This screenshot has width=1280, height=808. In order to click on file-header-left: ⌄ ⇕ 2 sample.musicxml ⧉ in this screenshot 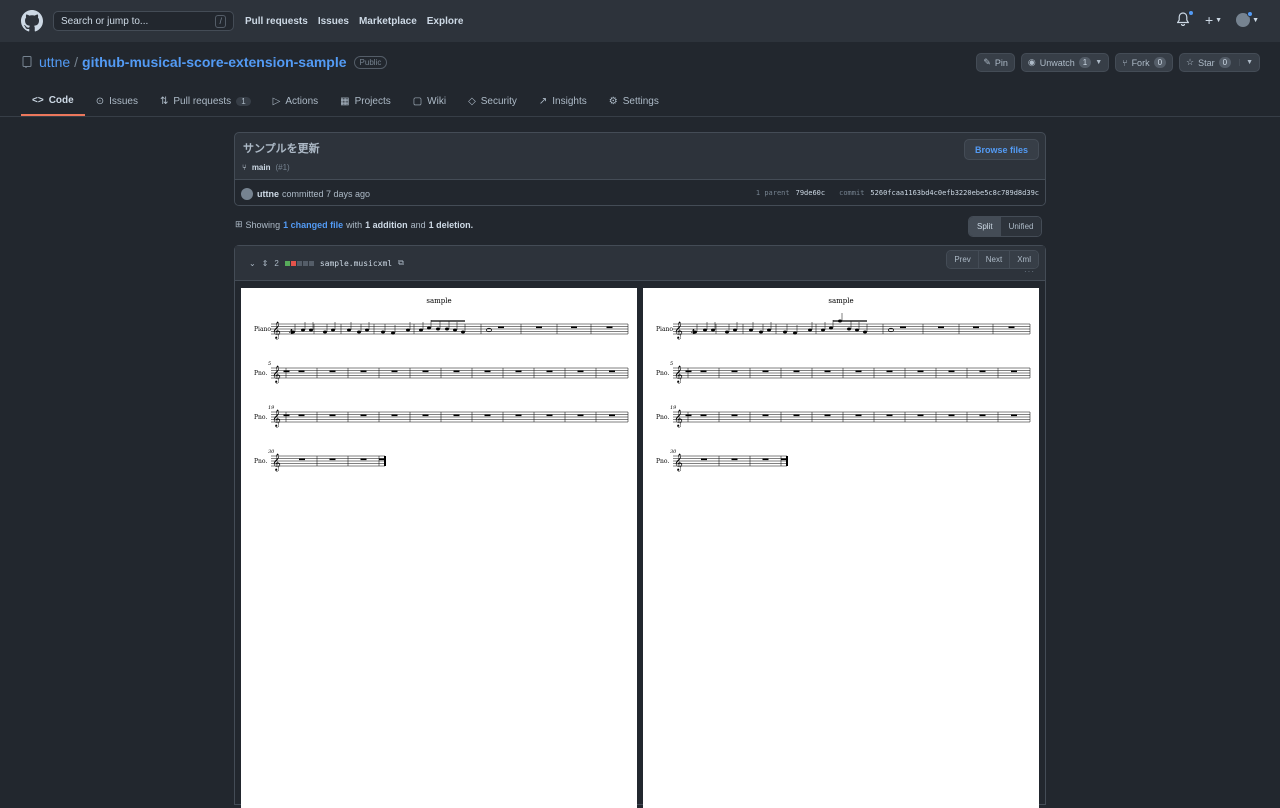, I will do `click(326, 263)`.